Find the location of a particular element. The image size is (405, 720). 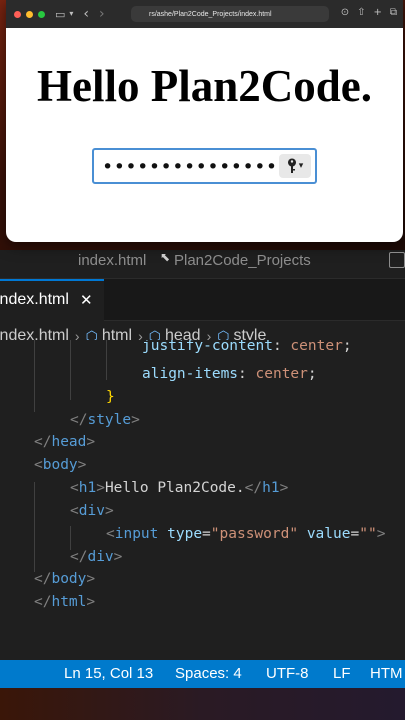

editor-title-bar: index.html ⬉ Plan2Code_Projects is located at coordinates (202, 263).